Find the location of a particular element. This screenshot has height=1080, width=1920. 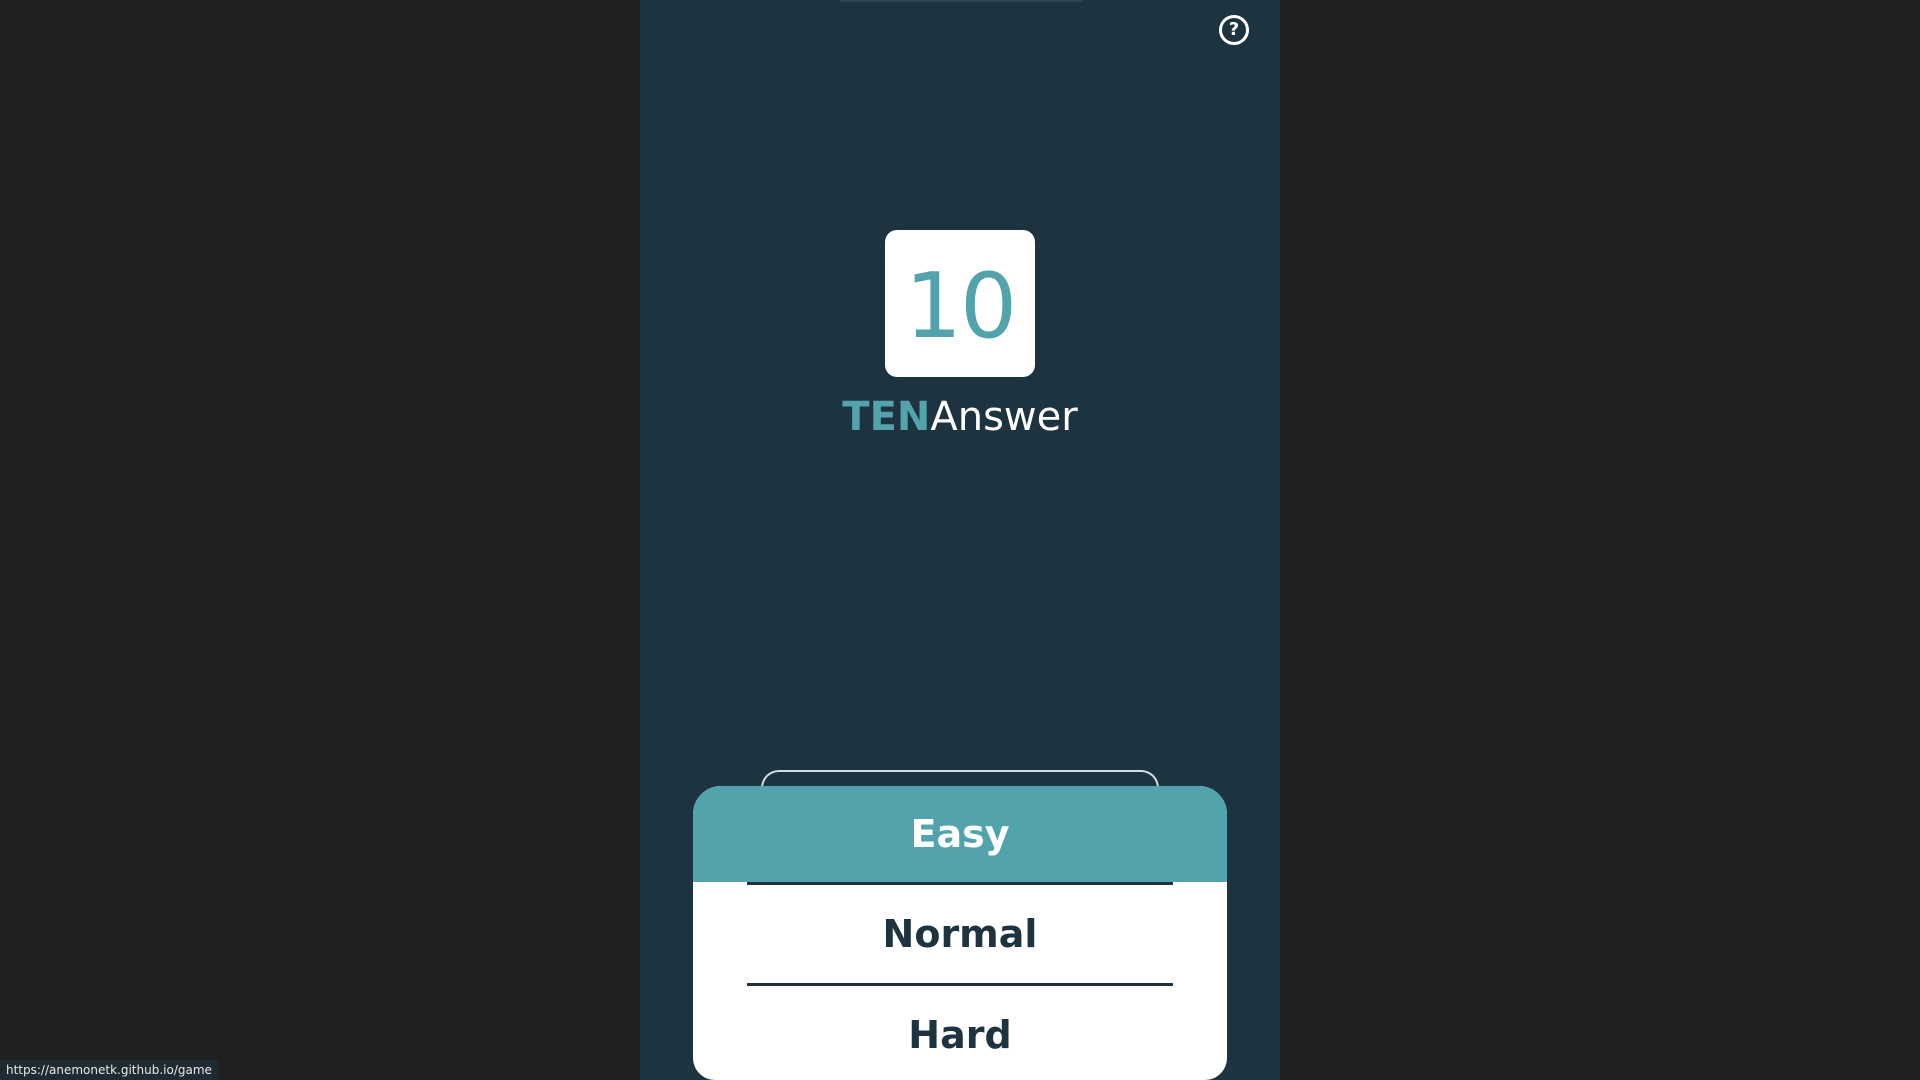

logo-number: 10 is located at coordinates (961, 306).